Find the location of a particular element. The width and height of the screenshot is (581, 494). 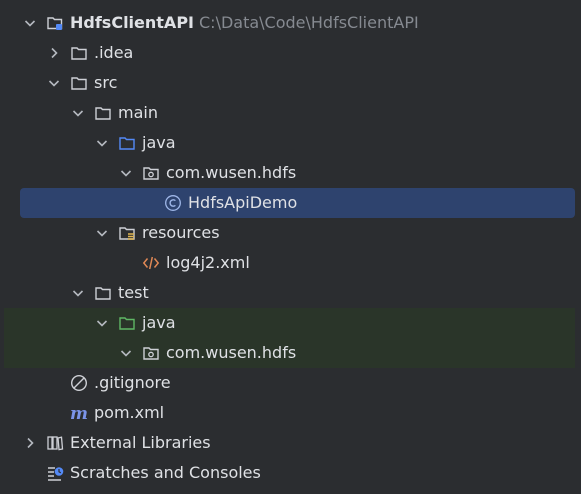

libraries-icon is located at coordinates (55, 443).